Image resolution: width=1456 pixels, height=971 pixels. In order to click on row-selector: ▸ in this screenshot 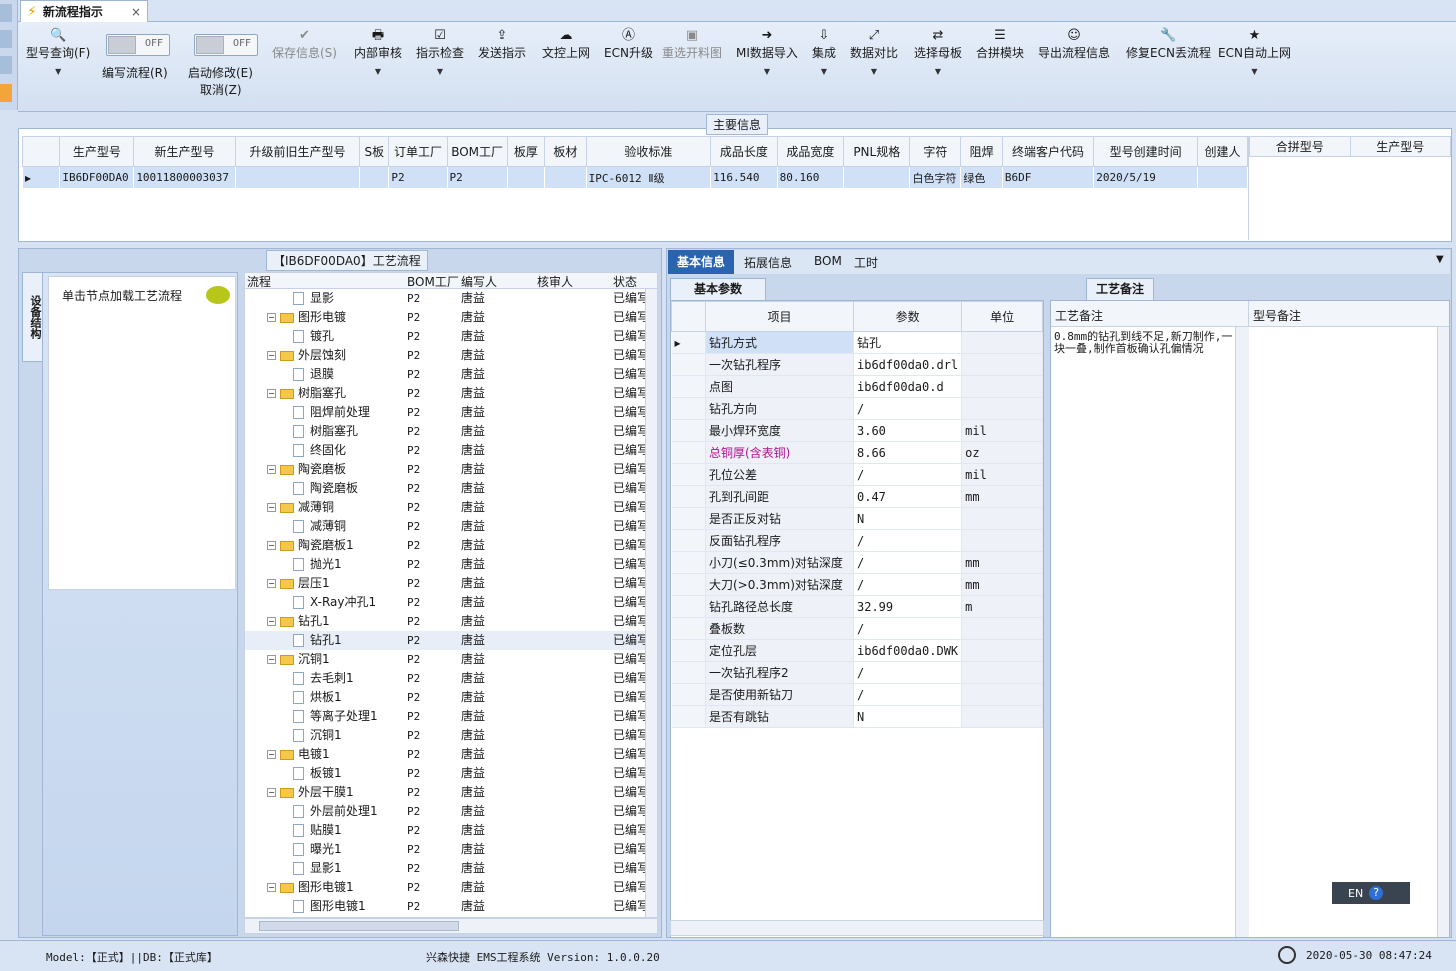, I will do `click(41, 177)`.